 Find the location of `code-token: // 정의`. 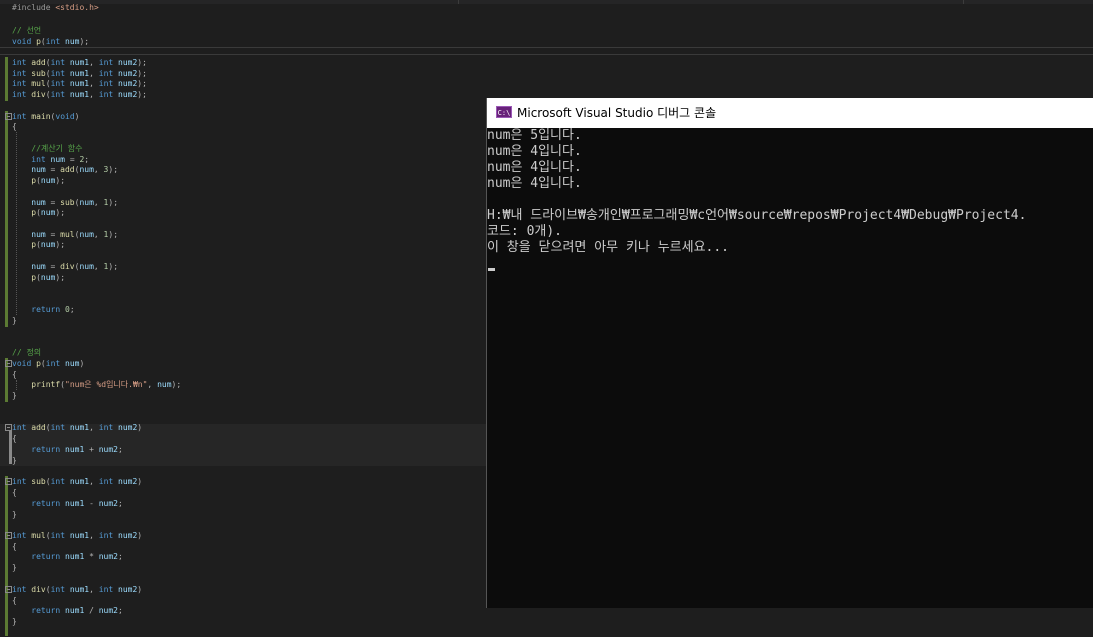

code-token: // 정의 is located at coordinates (27, 352).